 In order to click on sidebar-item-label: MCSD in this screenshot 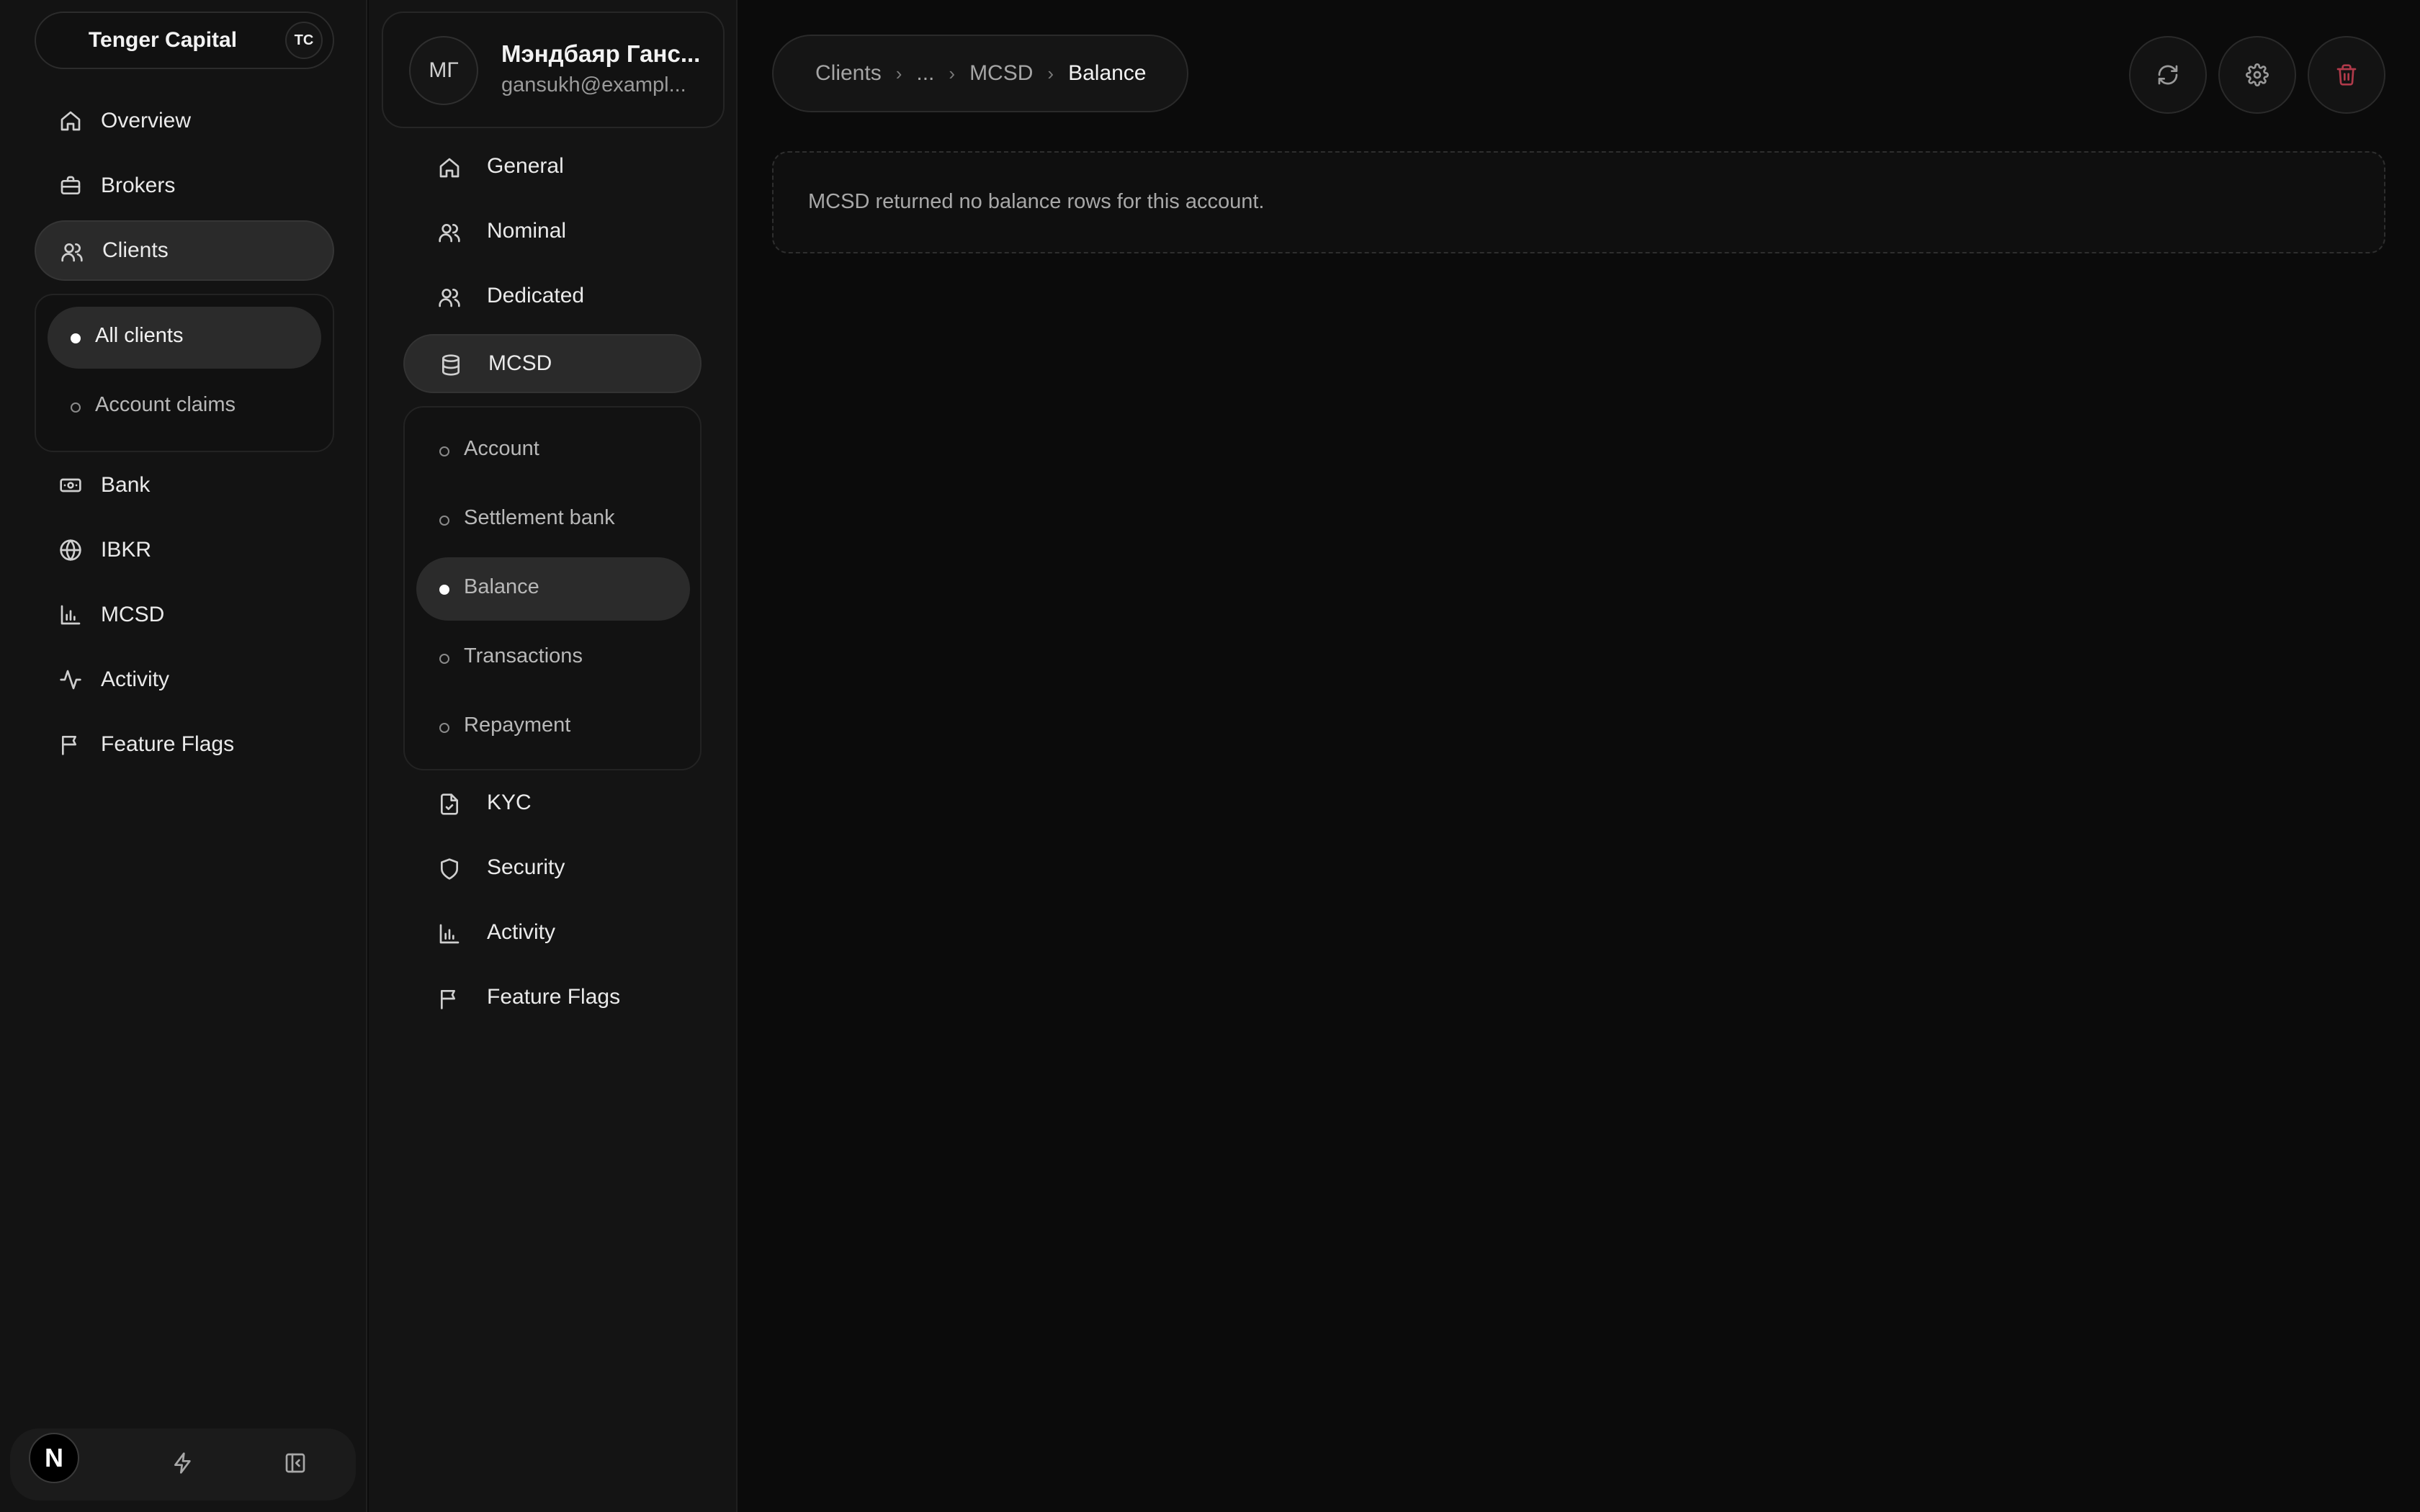, I will do `click(133, 614)`.